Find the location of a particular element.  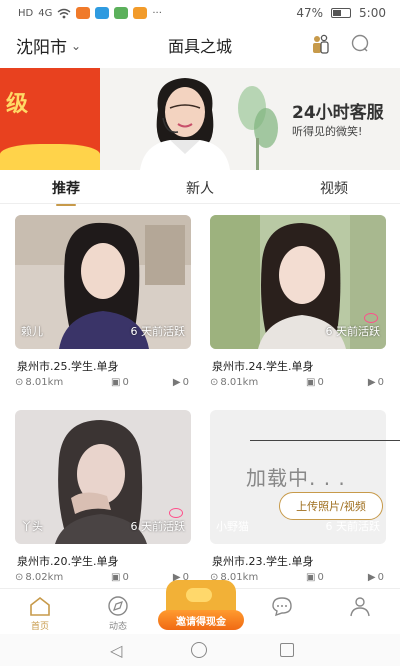

people-filter-icon is located at coordinates (321, 44).